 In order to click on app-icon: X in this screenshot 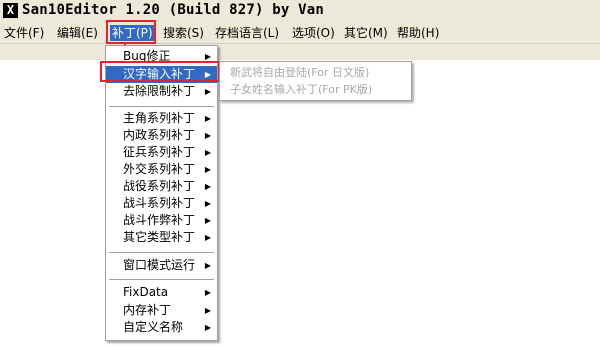, I will do `click(10, 10)`.